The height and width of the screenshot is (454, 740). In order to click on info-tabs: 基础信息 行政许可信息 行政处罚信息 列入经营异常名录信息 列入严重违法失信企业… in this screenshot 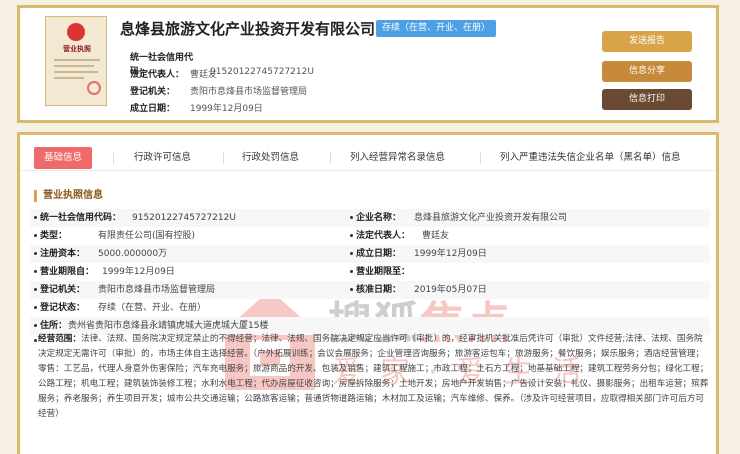, I will do `click(368, 158)`.